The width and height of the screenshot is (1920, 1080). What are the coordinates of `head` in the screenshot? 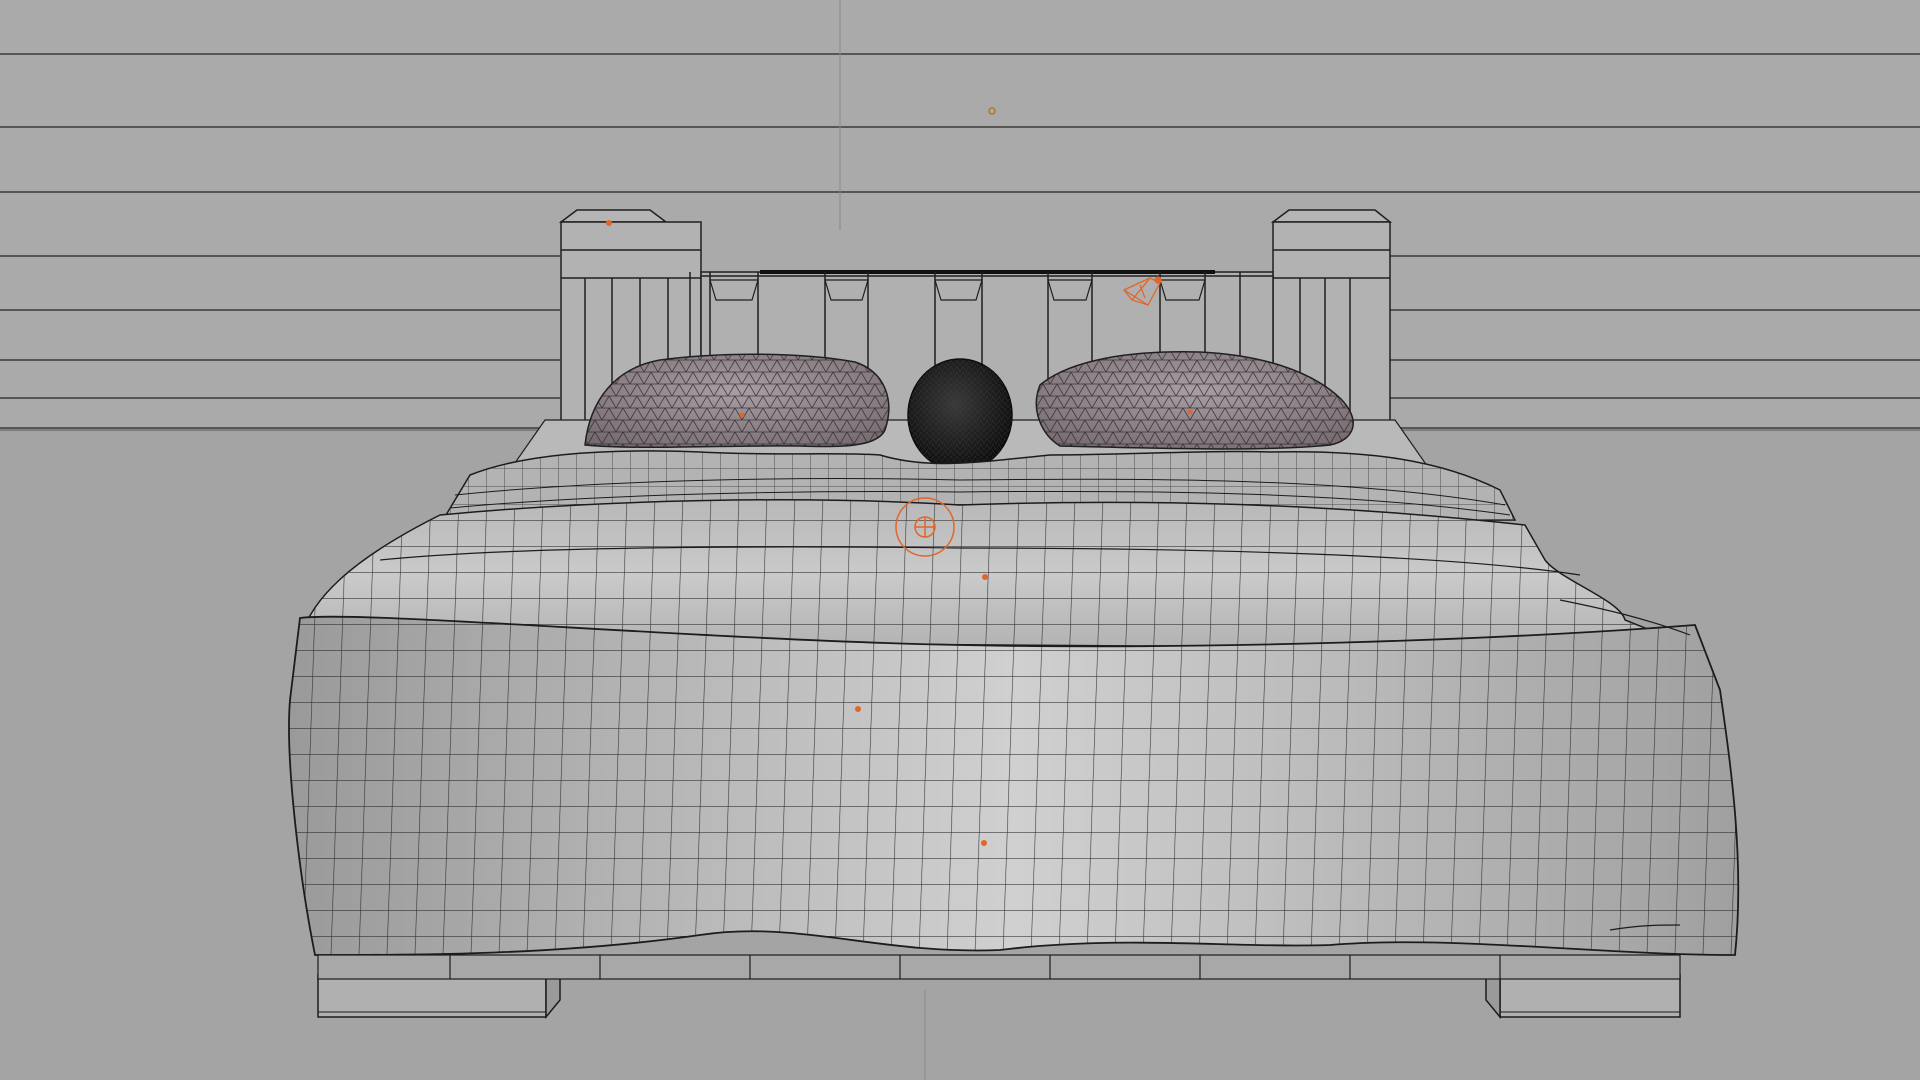 It's located at (960, 415).